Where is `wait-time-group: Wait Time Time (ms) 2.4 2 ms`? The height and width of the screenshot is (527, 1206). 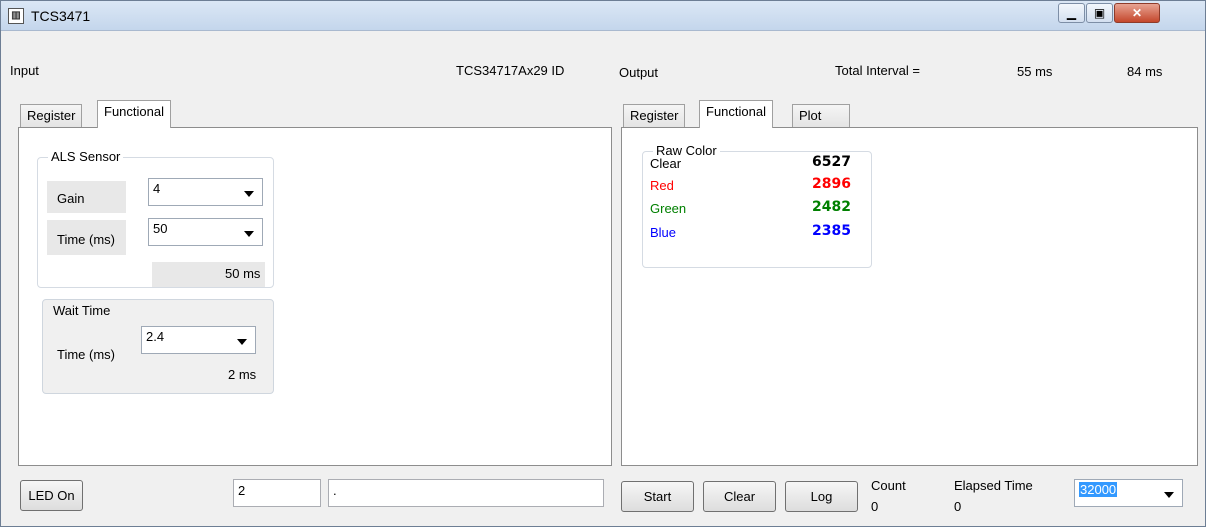 wait-time-group: Wait Time Time (ms) 2.4 2 ms is located at coordinates (158, 346).